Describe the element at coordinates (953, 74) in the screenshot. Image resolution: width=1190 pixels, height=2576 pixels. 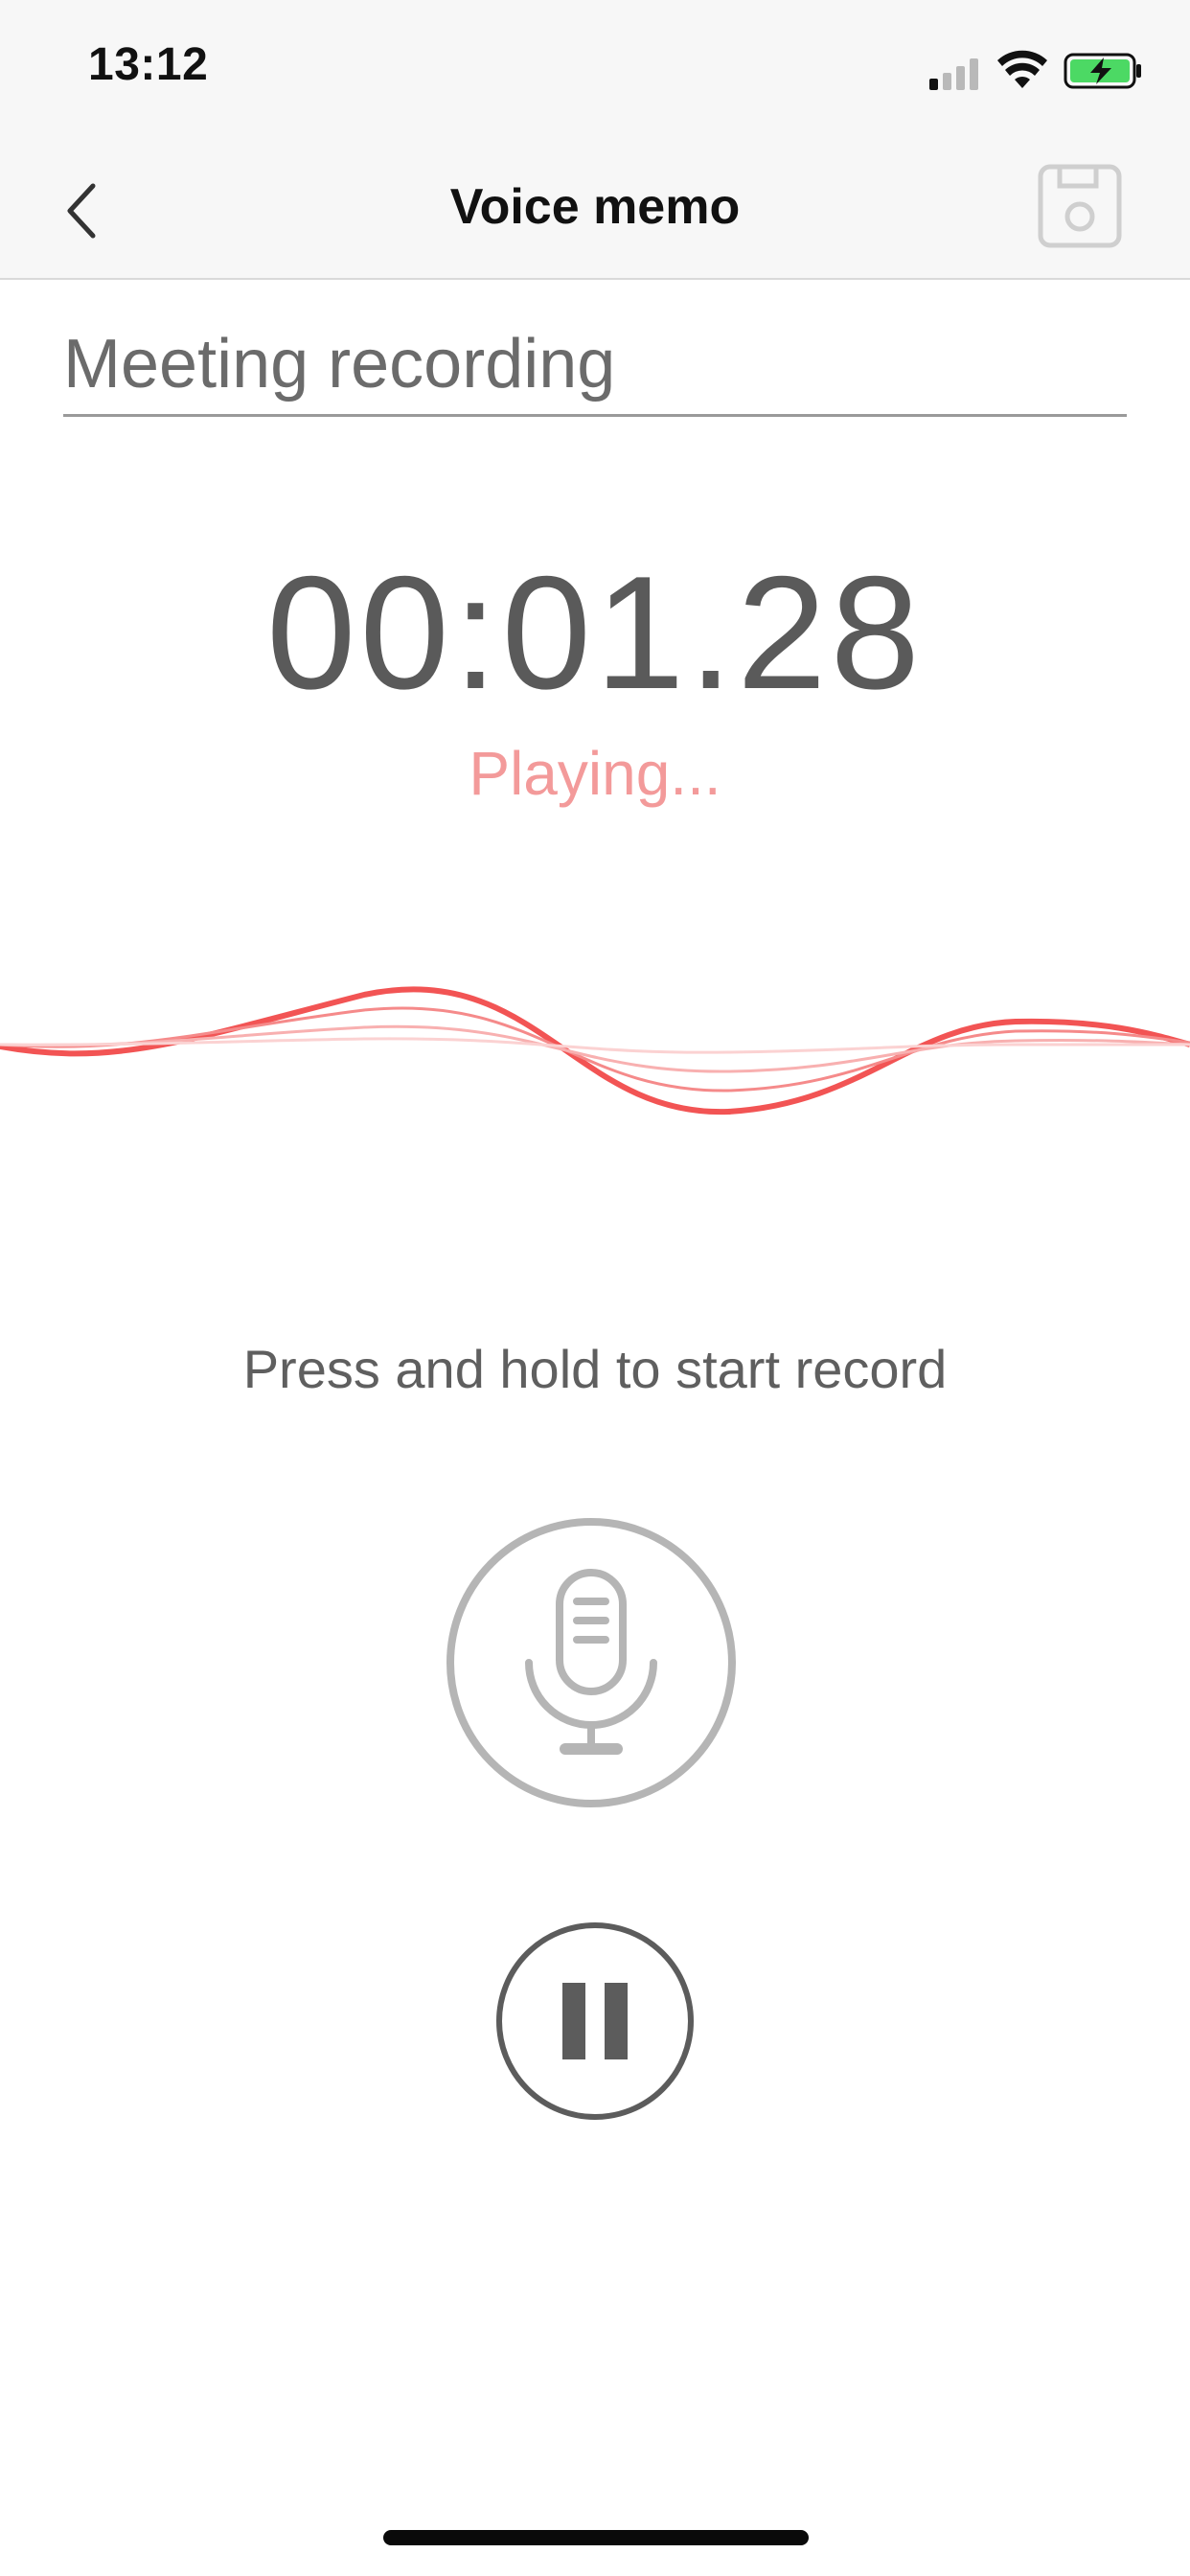
I see `cellular-signal-icon` at that location.